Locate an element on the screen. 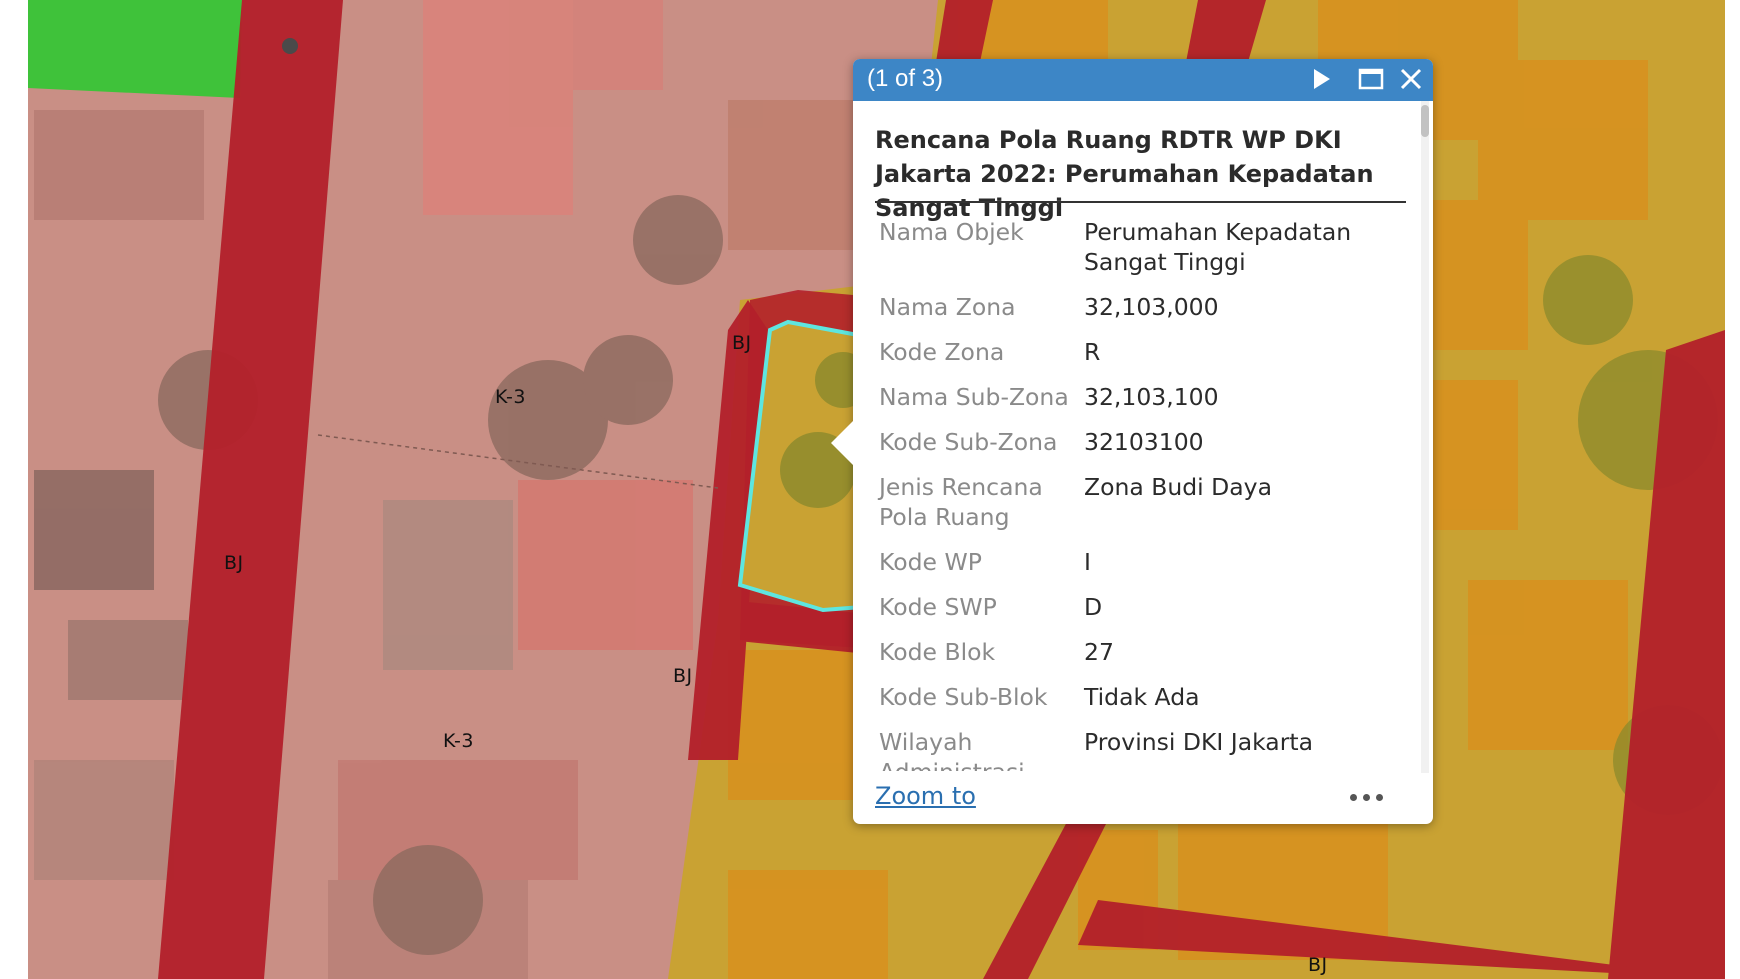 The image size is (1740, 979). popup-pointer is located at coordinates (842, 443).